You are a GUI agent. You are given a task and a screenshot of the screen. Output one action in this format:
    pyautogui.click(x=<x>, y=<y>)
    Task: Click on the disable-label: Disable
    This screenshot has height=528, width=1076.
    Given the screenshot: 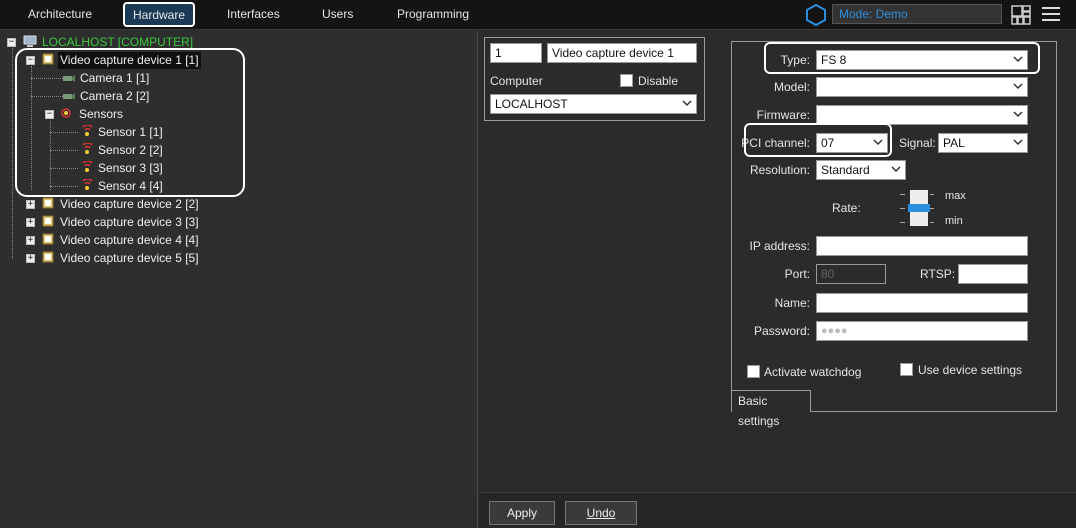 What is the action you would take?
    pyautogui.click(x=658, y=81)
    